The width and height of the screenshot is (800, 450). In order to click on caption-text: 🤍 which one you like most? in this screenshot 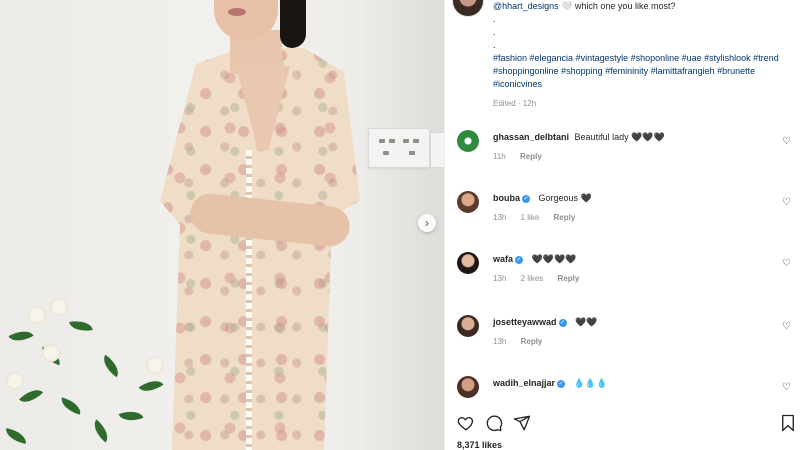, I will do `click(618, 6)`.